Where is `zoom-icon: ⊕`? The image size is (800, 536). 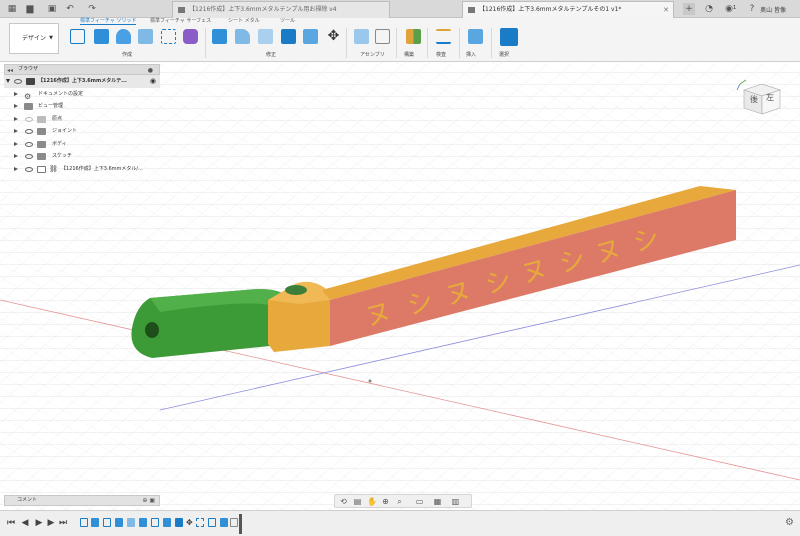 zoom-icon: ⊕ is located at coordinates (385, 501).